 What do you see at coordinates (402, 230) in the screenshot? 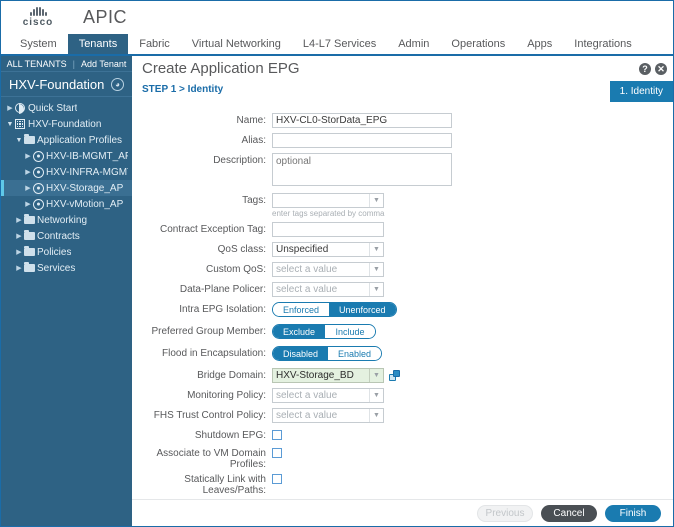
I see `field-row-contract-exception-tag: Contract Exception Tag:` at bounding box center [402, 230].